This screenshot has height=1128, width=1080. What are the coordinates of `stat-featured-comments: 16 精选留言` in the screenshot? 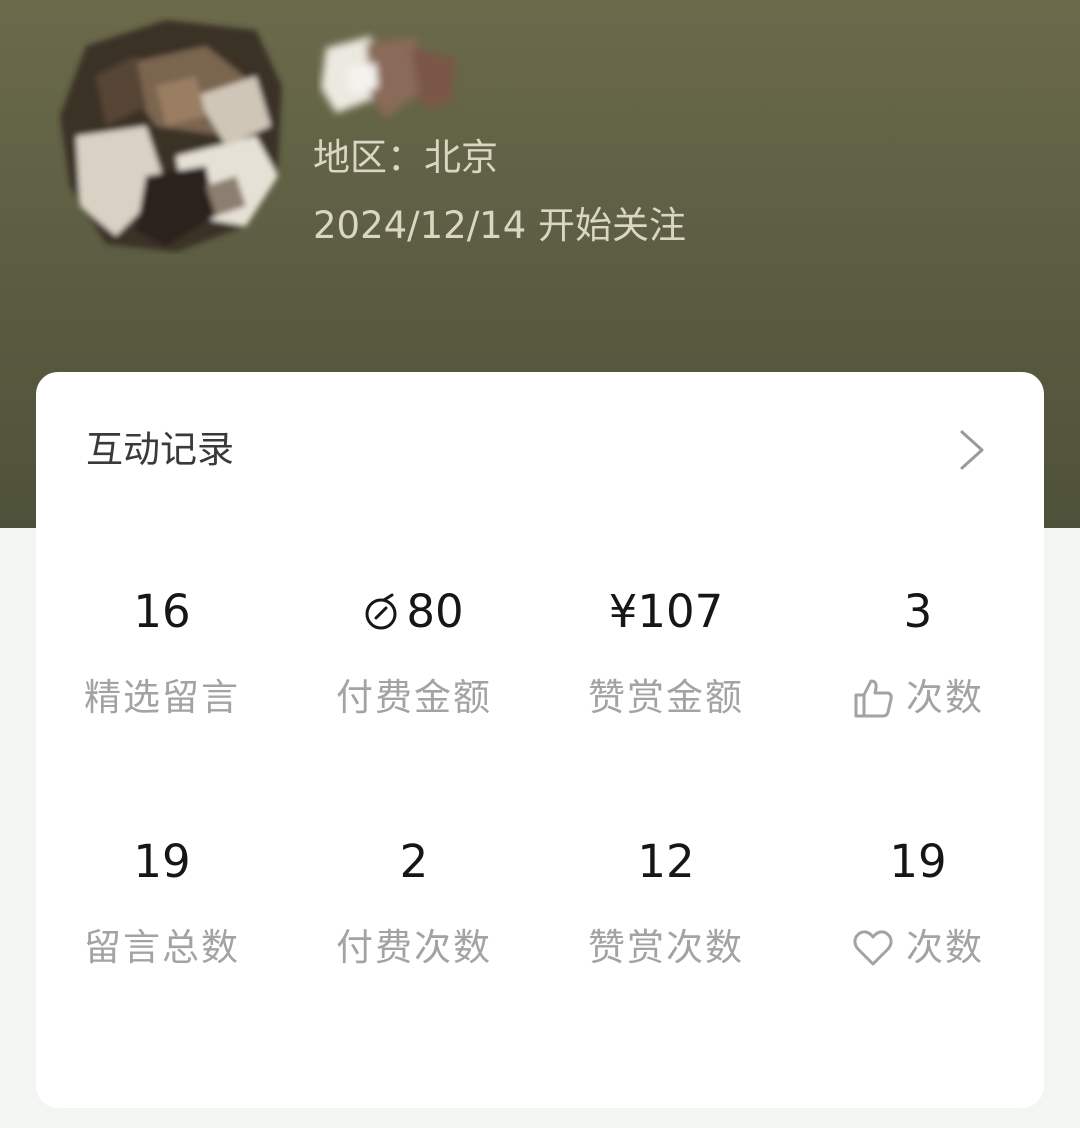 It's located at (162, 653).